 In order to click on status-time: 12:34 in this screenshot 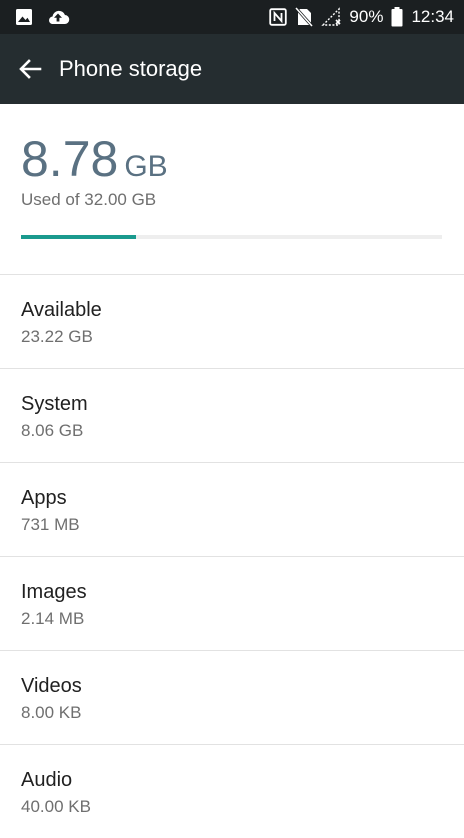, I will do `click(432, 16)`.